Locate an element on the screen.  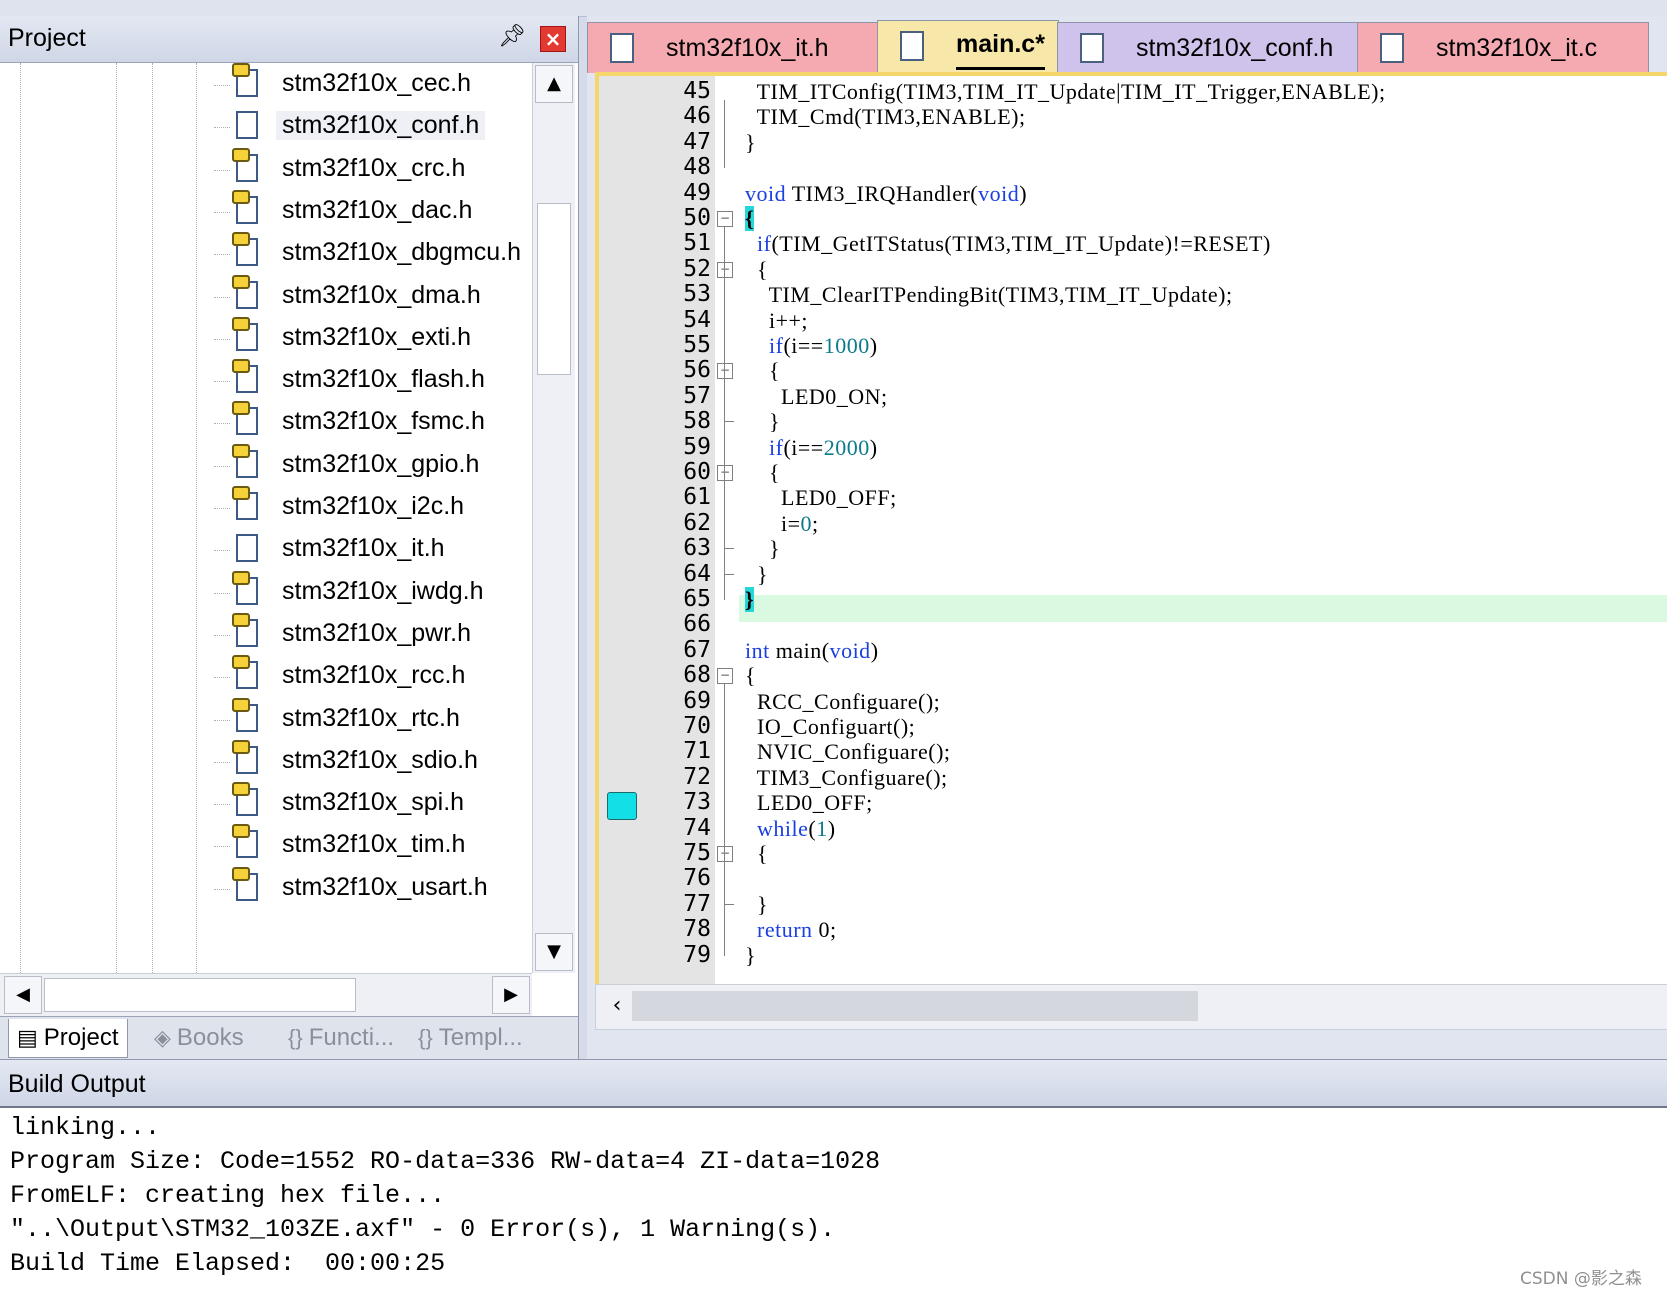
scroll-left-icon: ‹ is located at coordinates (617, 1006).